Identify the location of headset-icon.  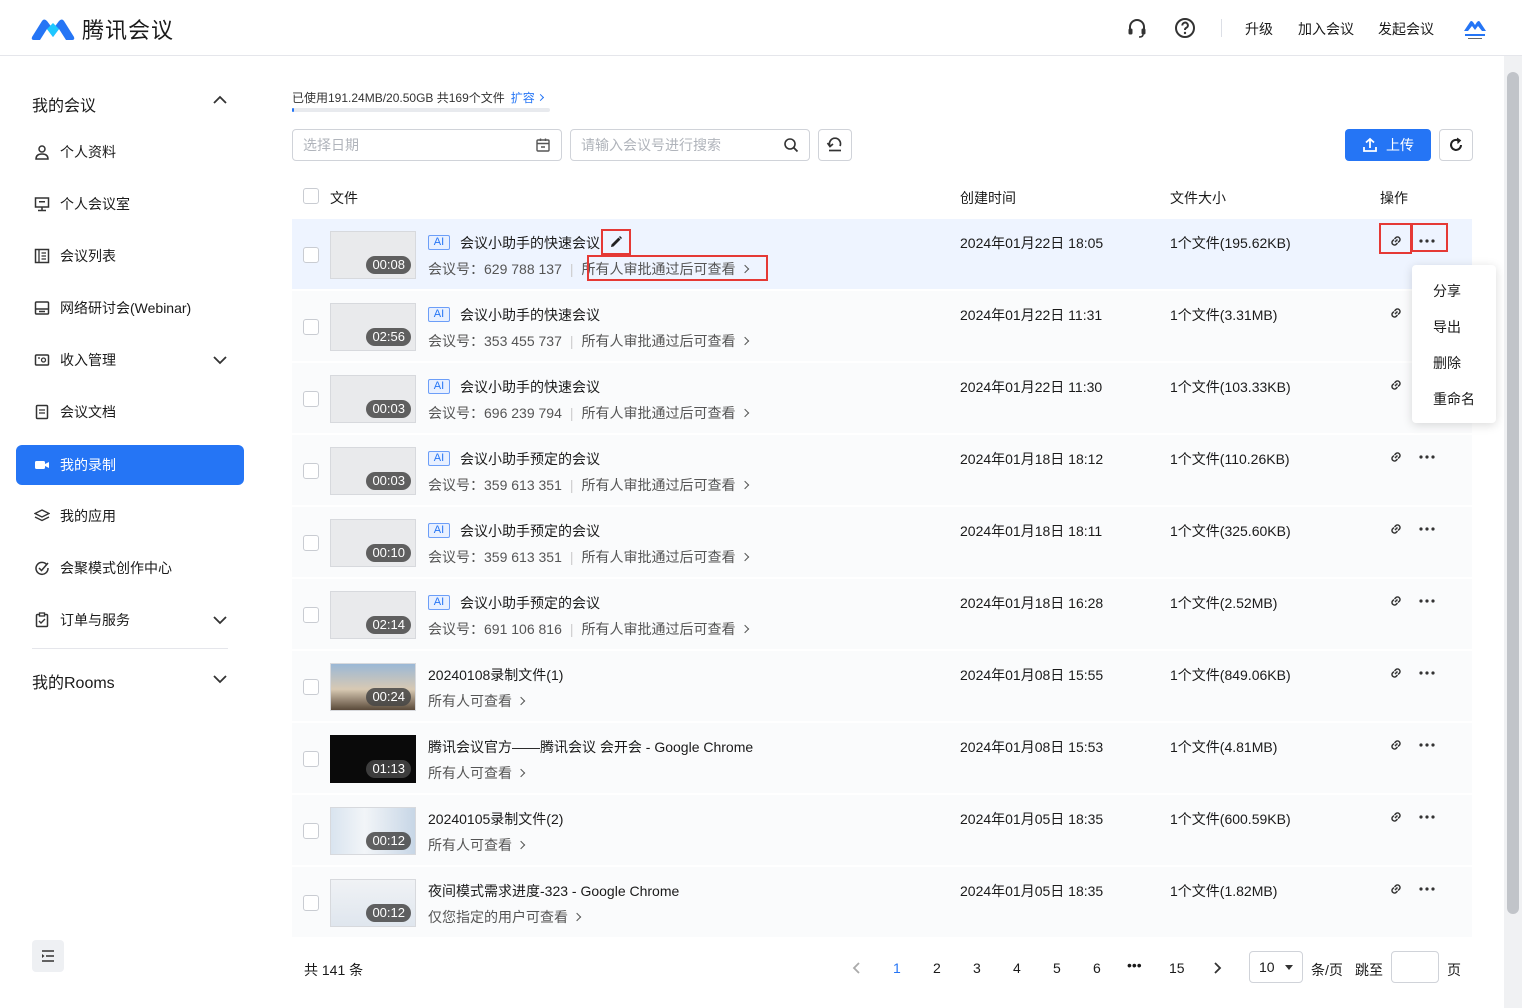
(1137, 28).